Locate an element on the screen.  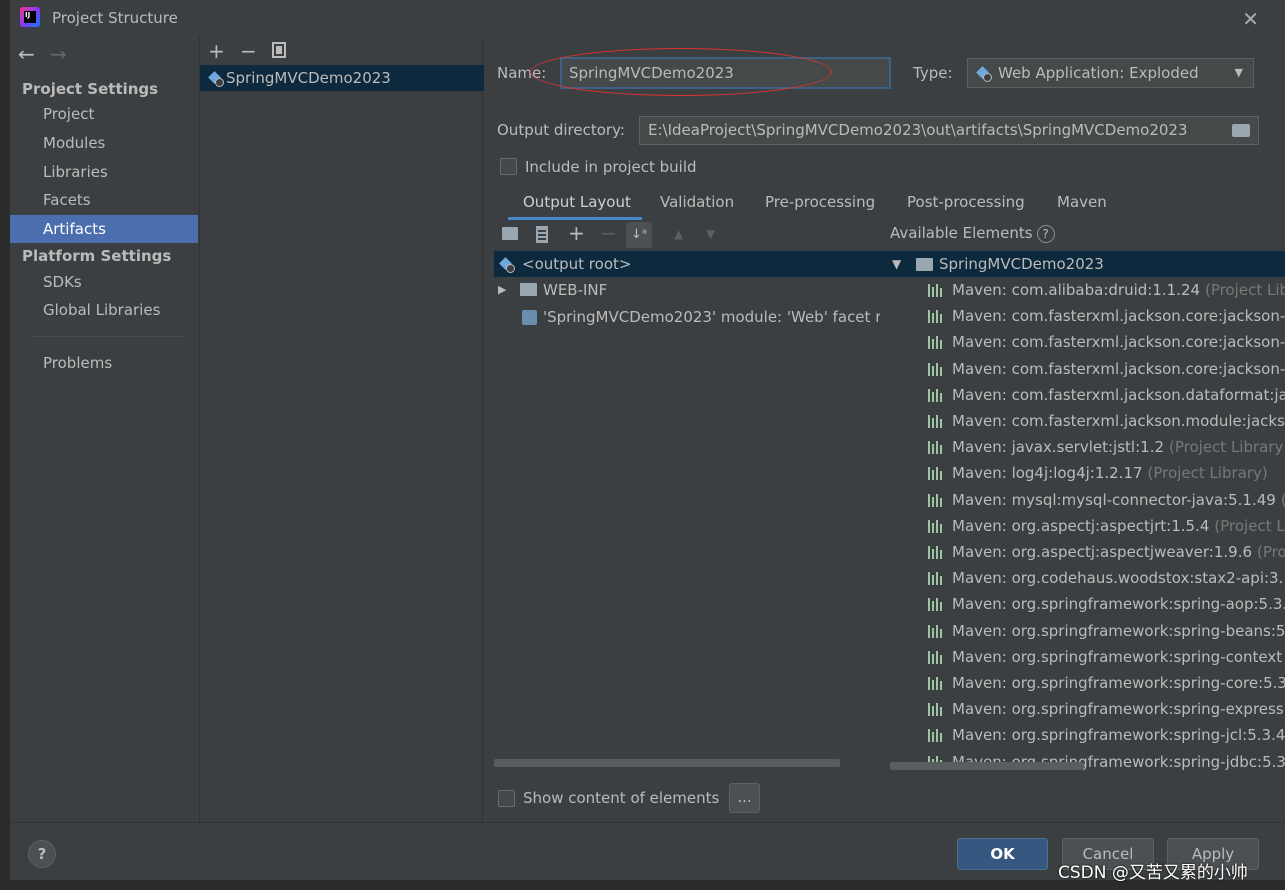
remove-icon: − is located at coordinates (248, 51).